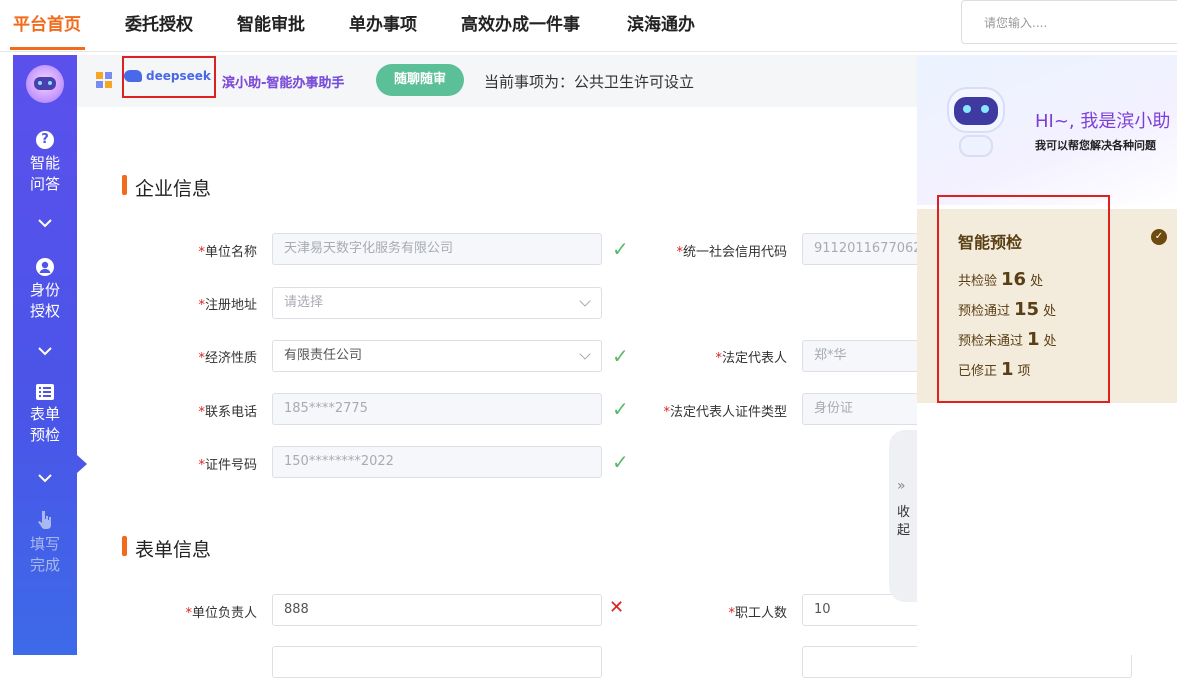  What do you see at coordinates (173, 550) in the screenshot?
I see `section-title-form: 表单信息` at bounding box center [173, 550].